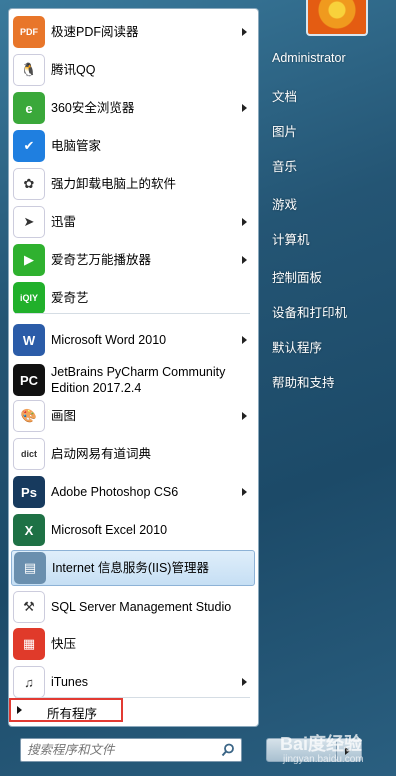 The image size is (396, 776). What do you see at coordinates (133, 70) in the screenshot?
I see `program-item: 🐧 腾讯QQ` at bounding box center [133, 70].